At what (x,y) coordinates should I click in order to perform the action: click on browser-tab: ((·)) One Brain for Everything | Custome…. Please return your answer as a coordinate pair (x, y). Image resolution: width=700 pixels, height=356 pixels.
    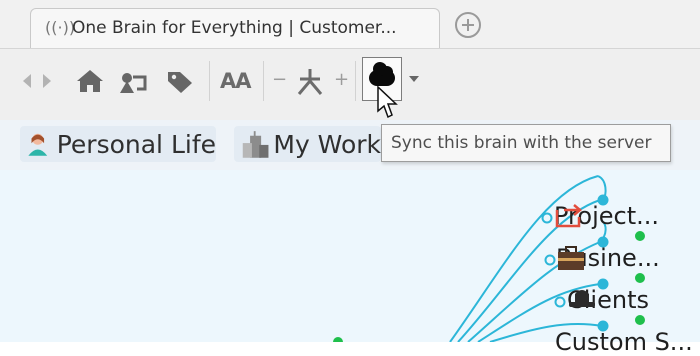
    Looking at the image, I should click on (235, 28).